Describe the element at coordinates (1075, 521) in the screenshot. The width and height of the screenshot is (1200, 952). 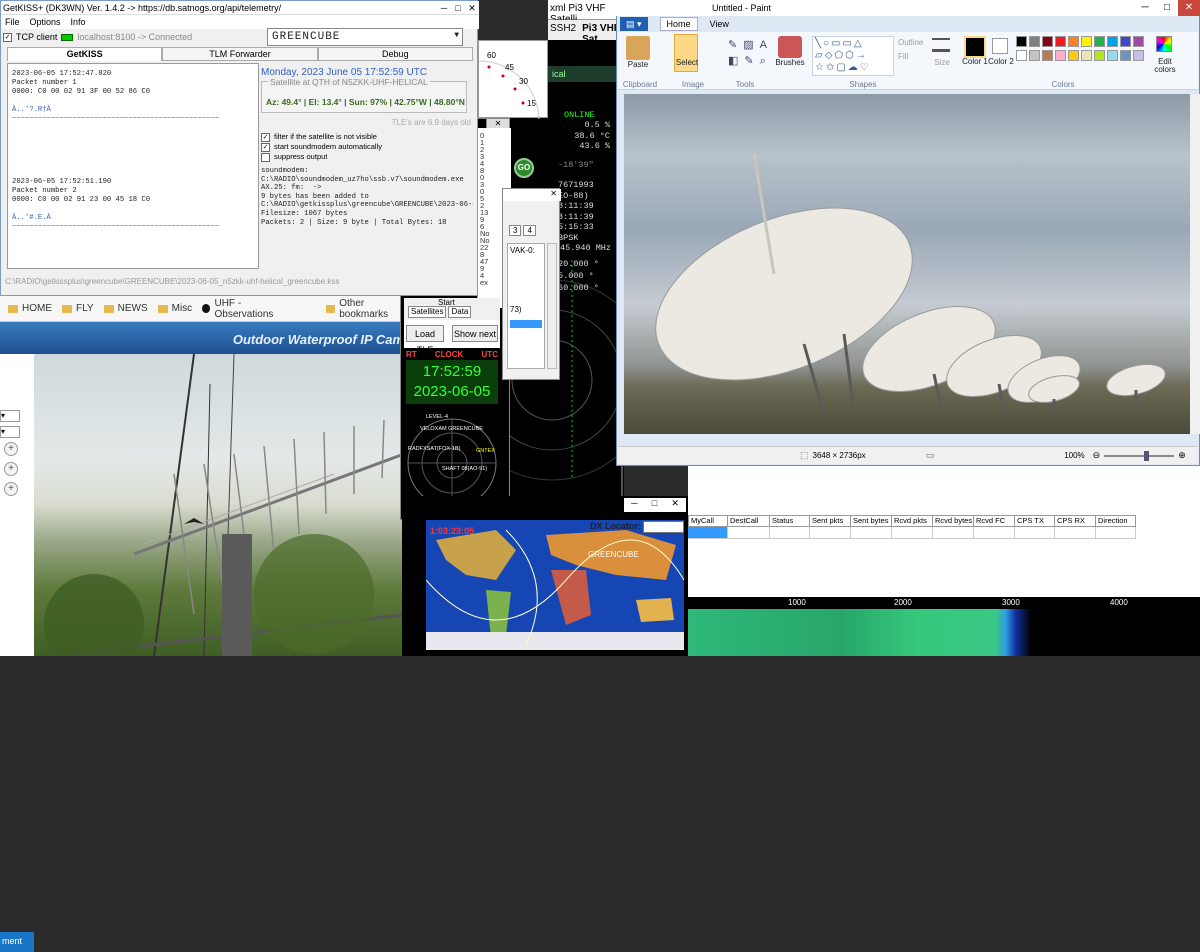
I see `column-header: CPS RX` at that location.